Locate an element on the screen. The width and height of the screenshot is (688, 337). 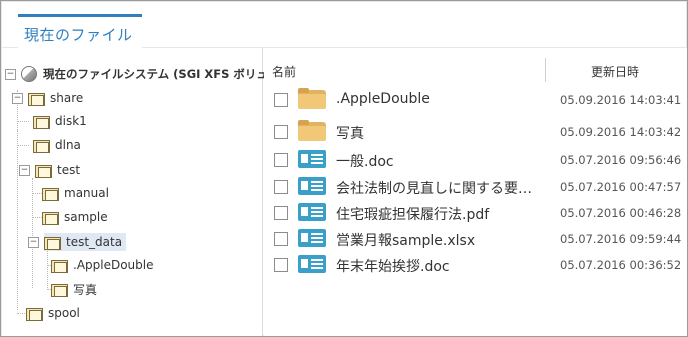
file-name: 写真 is located at coordinates (350, 133).